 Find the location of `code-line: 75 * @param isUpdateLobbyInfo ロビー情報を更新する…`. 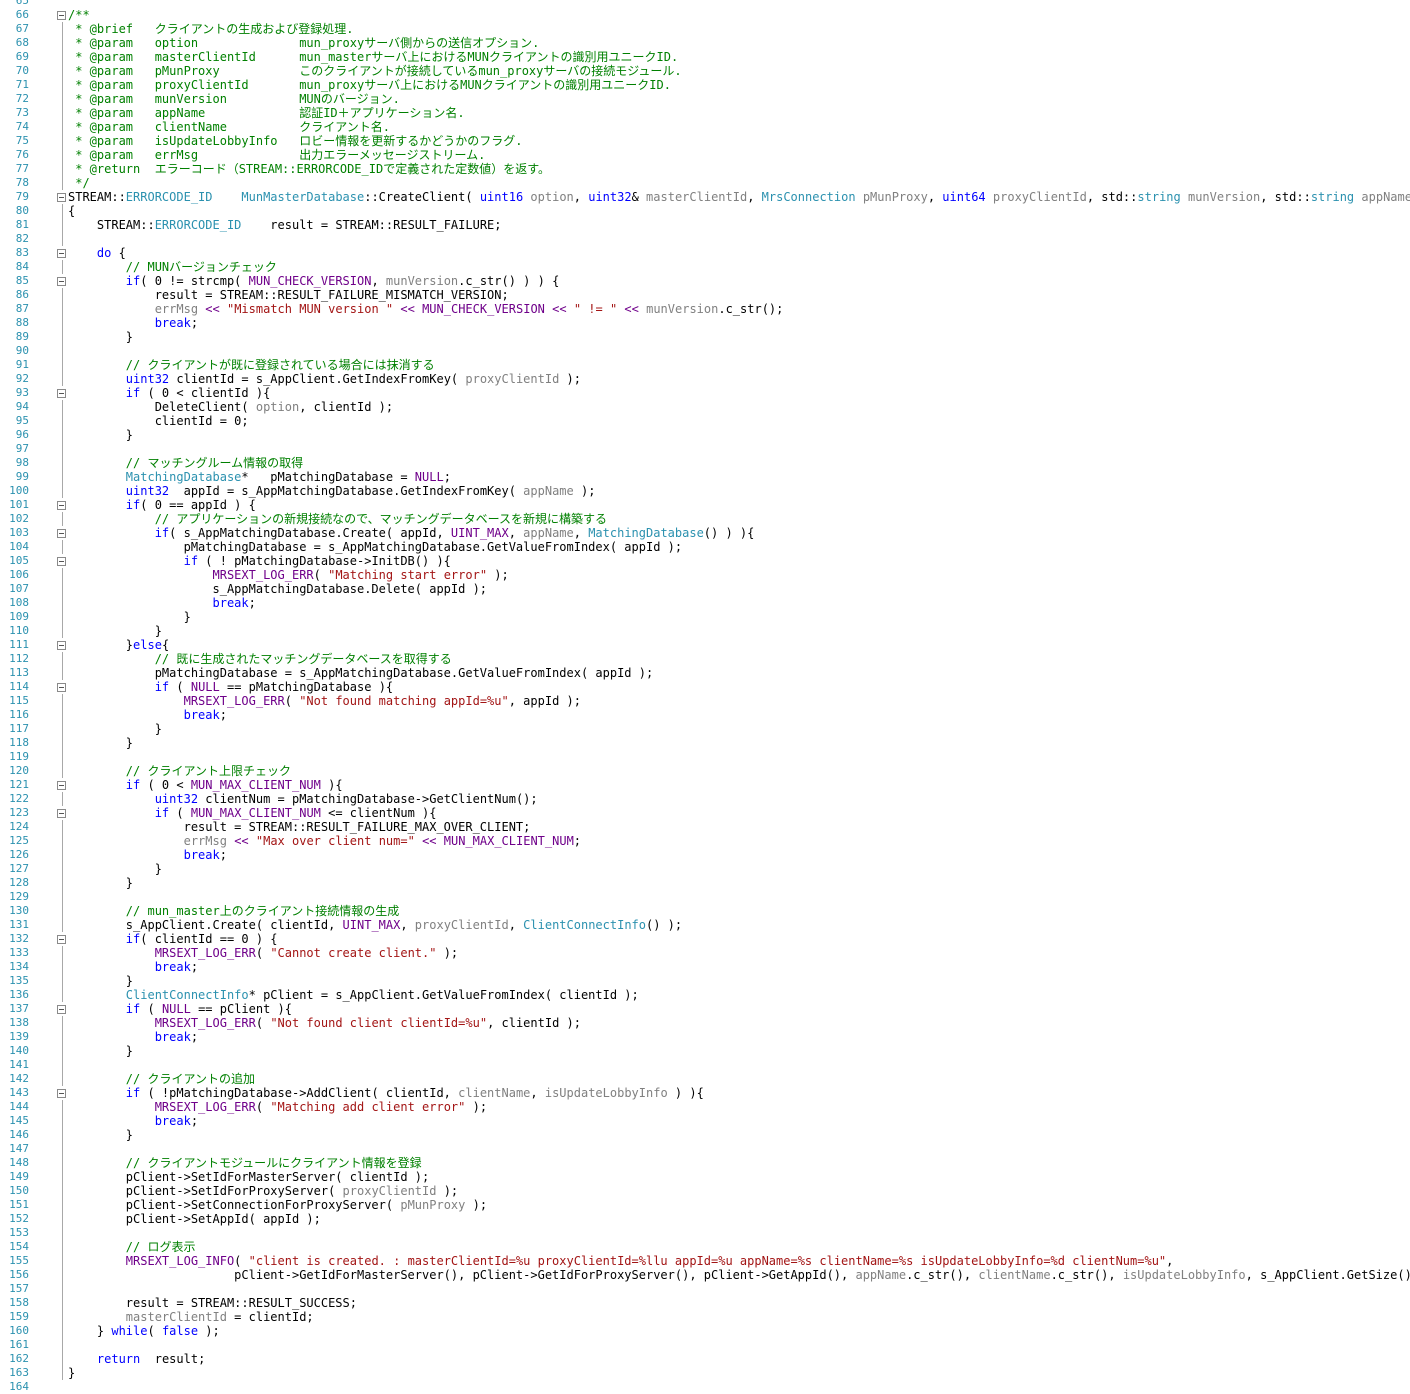

code-line: 75 * @param isUpdateLobbyInfo ロビー情報を更新する… is located at coordinates (705, 141).